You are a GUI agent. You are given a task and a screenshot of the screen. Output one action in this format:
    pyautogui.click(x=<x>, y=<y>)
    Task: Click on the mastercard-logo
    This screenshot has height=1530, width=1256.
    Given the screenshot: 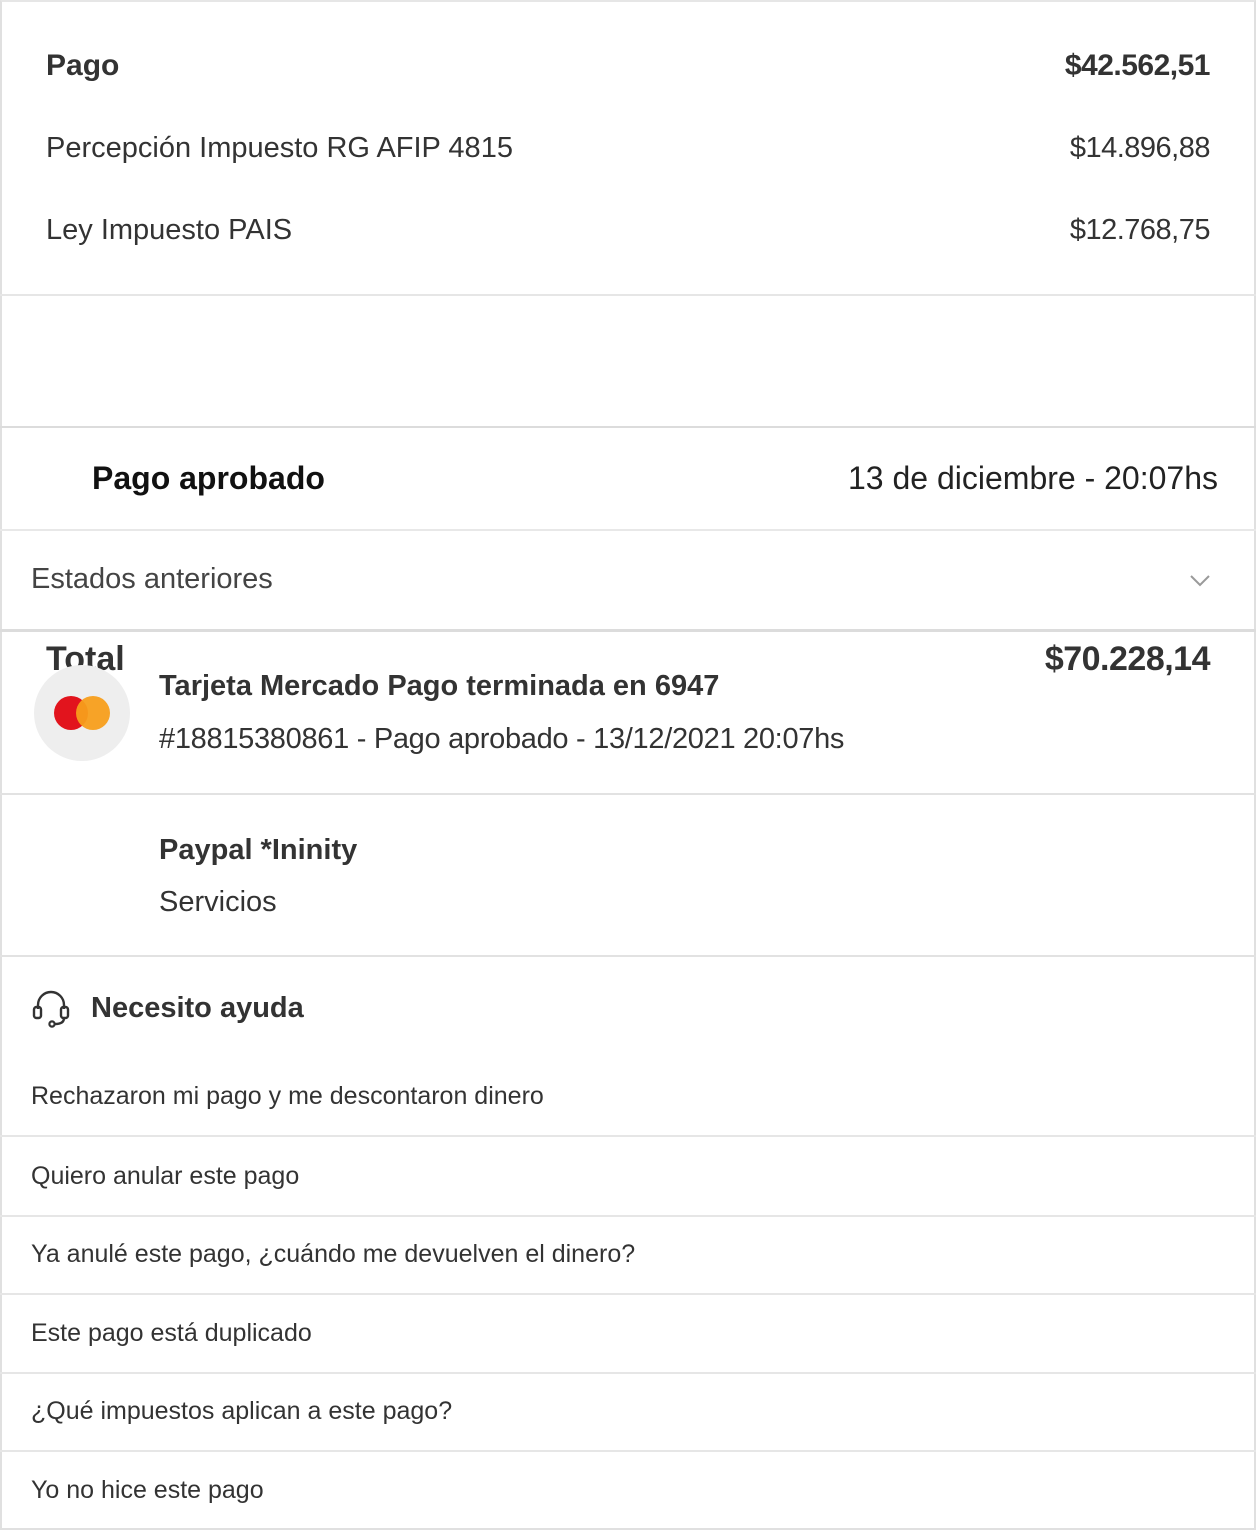 What is the action you would take?
    pyautogui.click(x=82, y=713)
    